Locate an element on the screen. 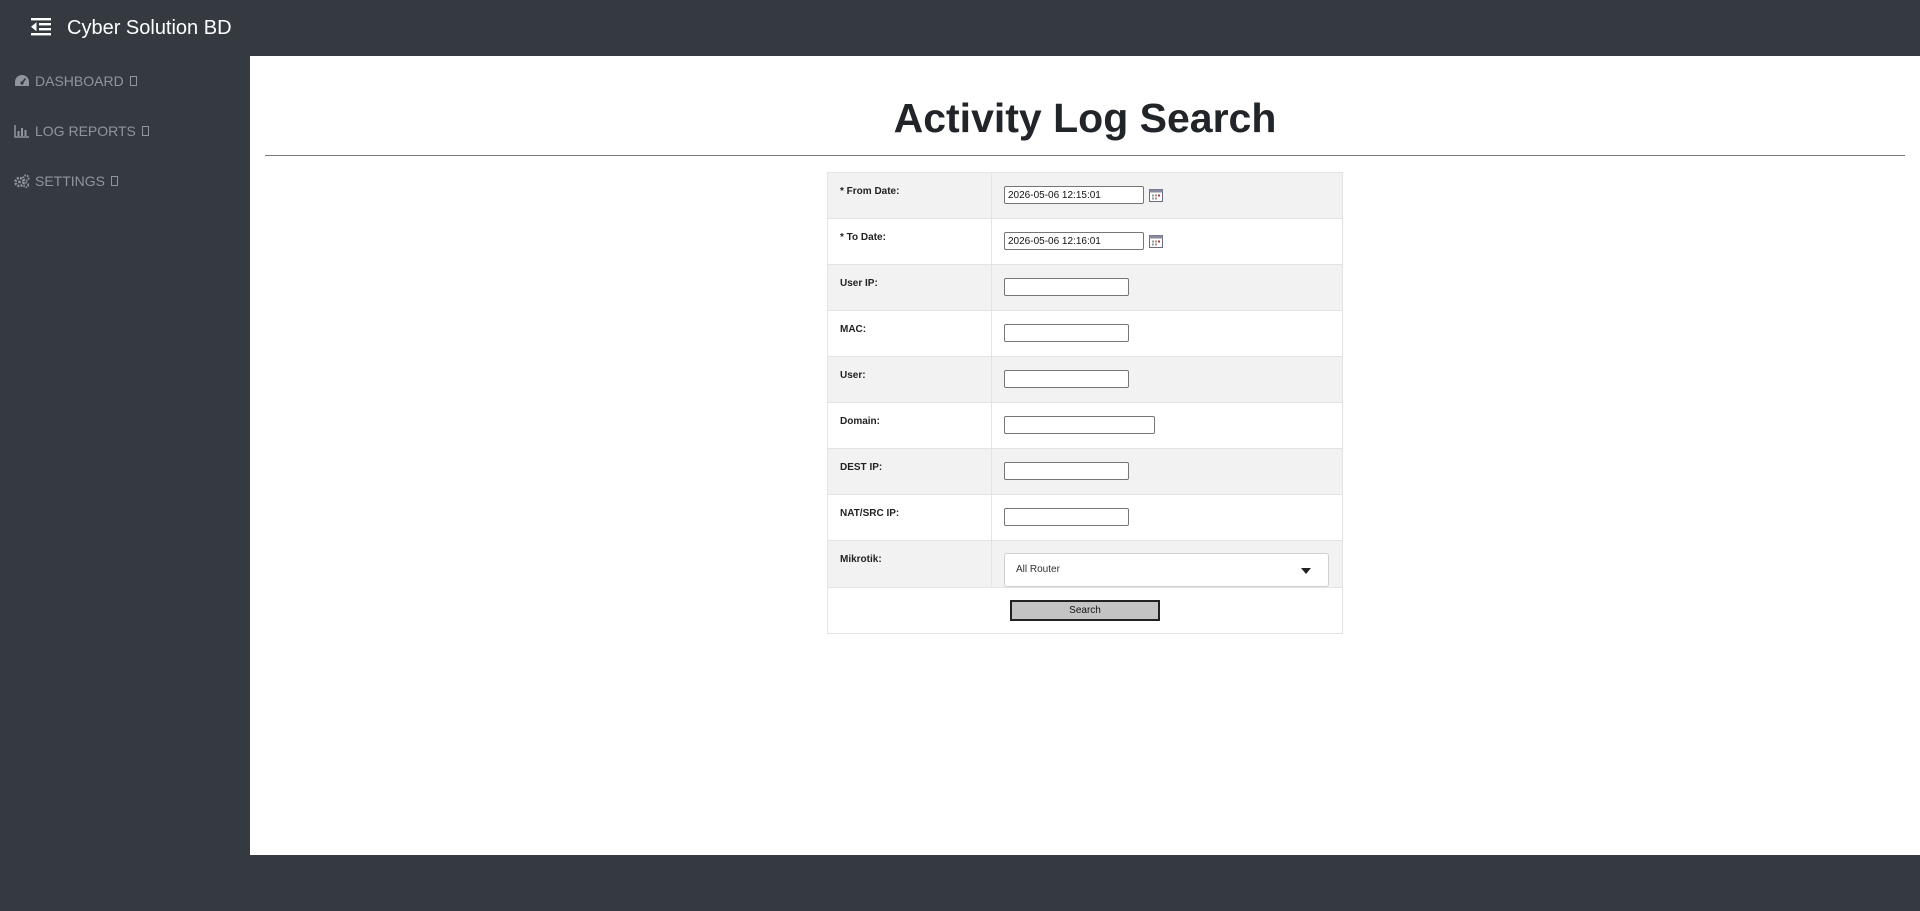 This screenshot has height=911, width=1920. to-date-cell is located at coordinates (1167, 241).